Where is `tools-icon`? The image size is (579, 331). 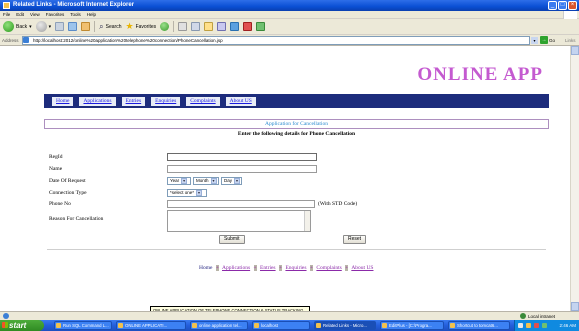
tools-icon is located at coordinates (261, 26).